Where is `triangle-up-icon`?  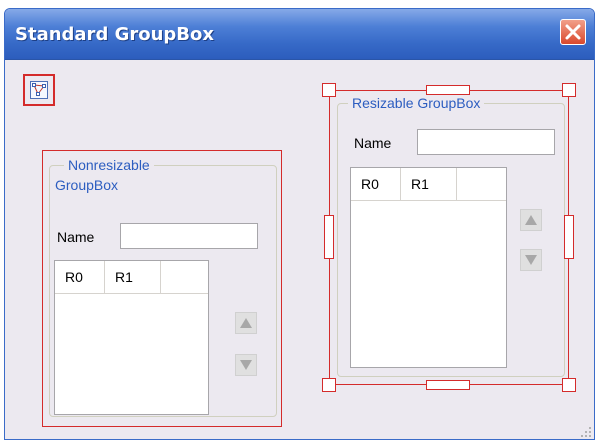
triangle-up-icon is located at coordinates (246, 323).